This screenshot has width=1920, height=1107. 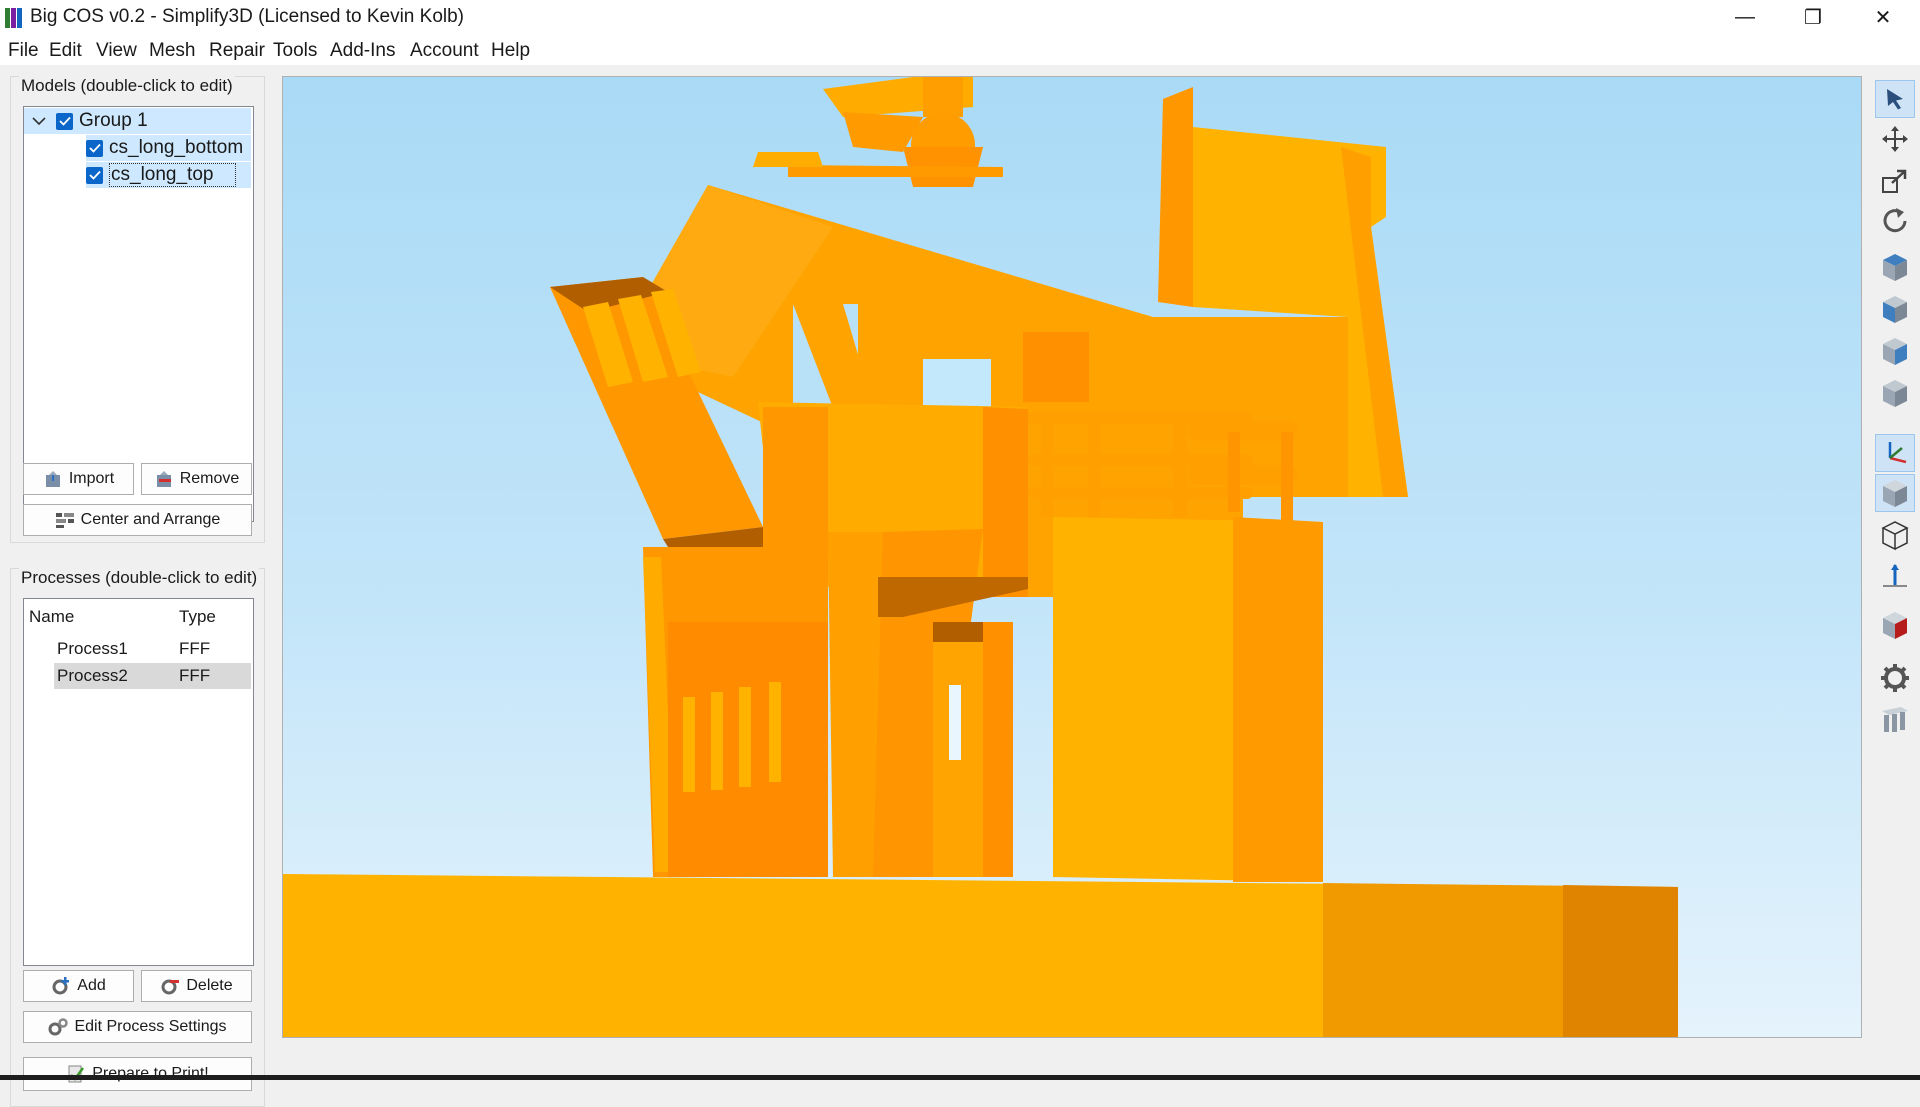 I want to click on view-front-button, so click(x=1895, y=309).